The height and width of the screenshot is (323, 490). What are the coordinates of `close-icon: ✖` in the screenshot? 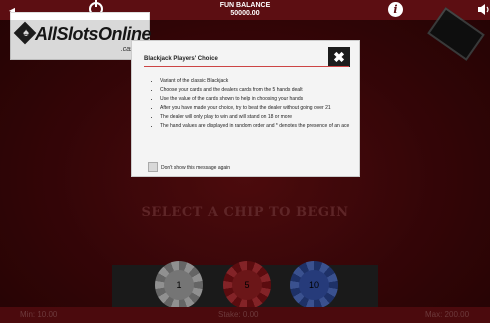 It's located at (339, 57).